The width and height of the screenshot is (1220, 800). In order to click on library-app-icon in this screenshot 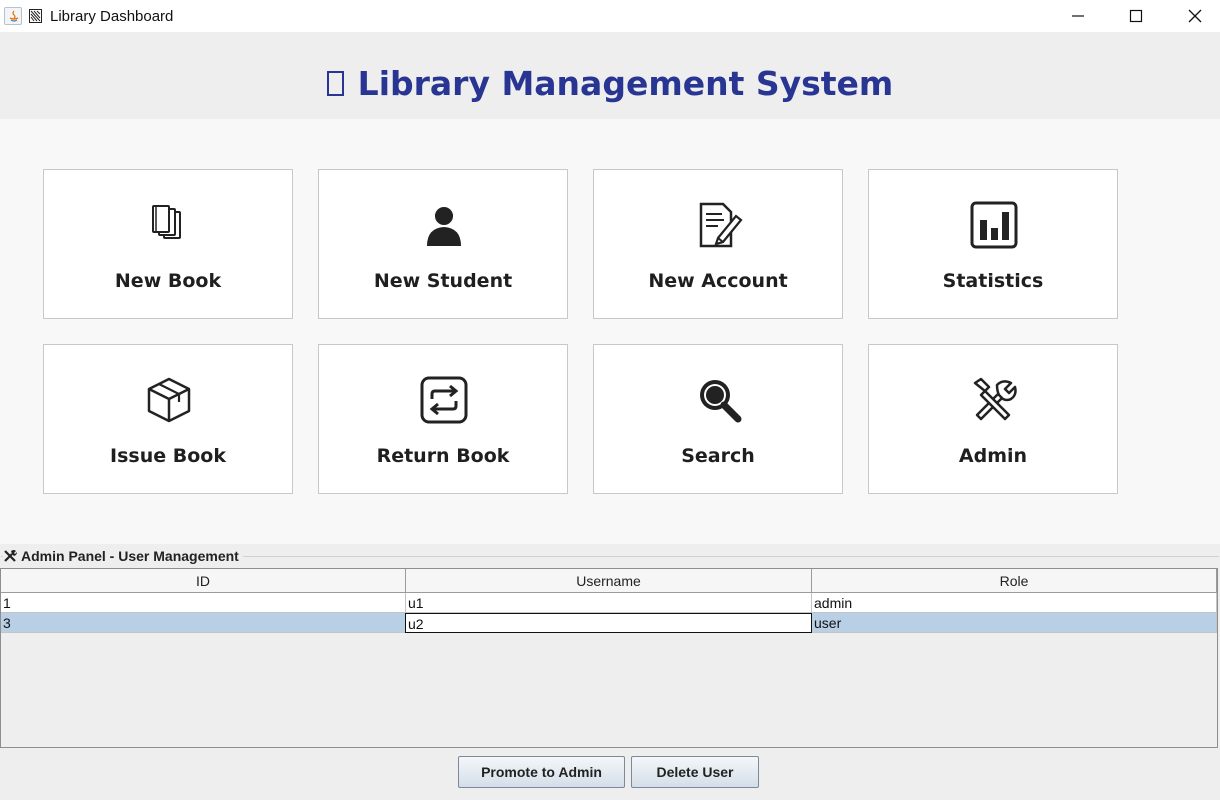, I will do `click(35, 16)`.